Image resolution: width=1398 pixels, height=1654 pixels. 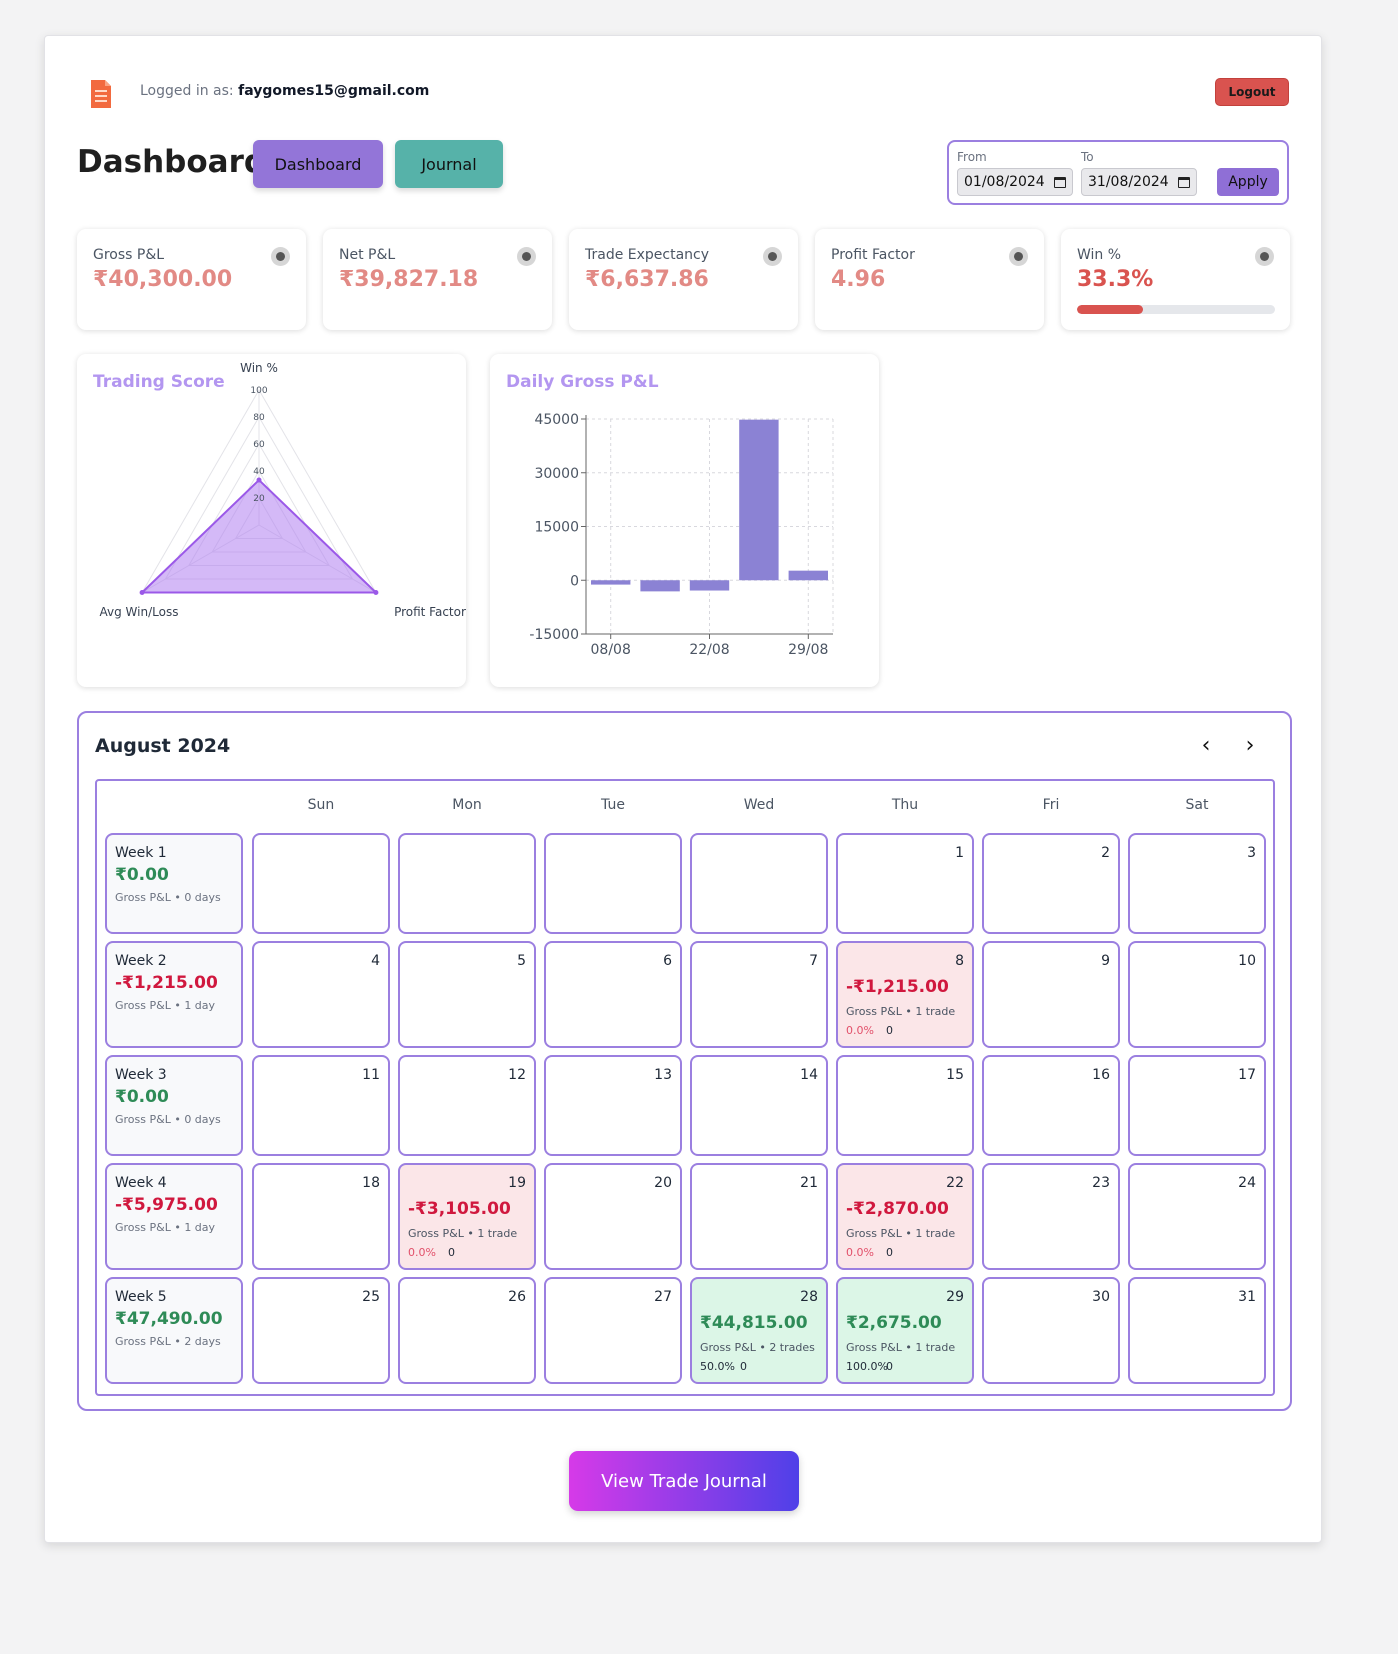 What do you see at coordinates (1247, 961) in the screenshot?
I see `day-number: 10` at bounding box center [1247, 961].